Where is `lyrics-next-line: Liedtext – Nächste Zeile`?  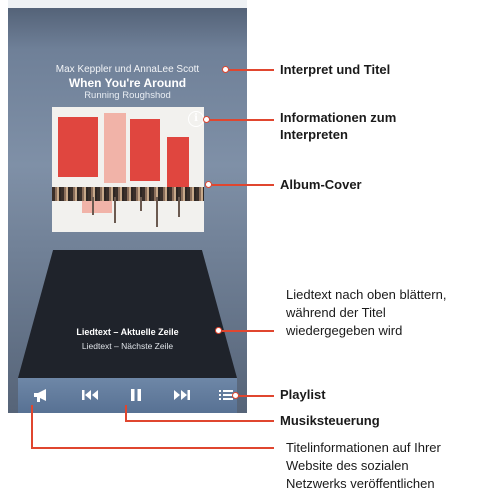 lyrics-next-line: Liedtext – Nächste Zeile is located at coordinates (127, 346).